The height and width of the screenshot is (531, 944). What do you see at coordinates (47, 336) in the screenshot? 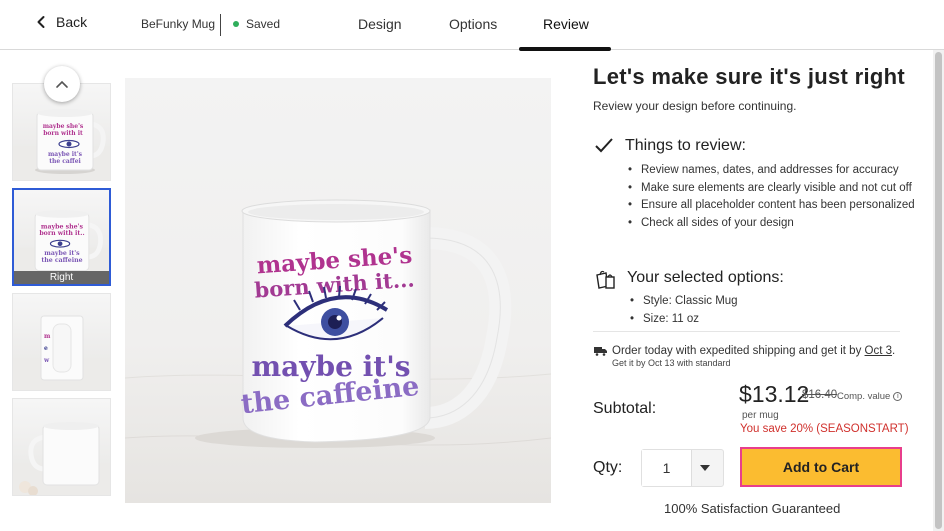
I see `svg-text: m` at bounding box center [47, 336].